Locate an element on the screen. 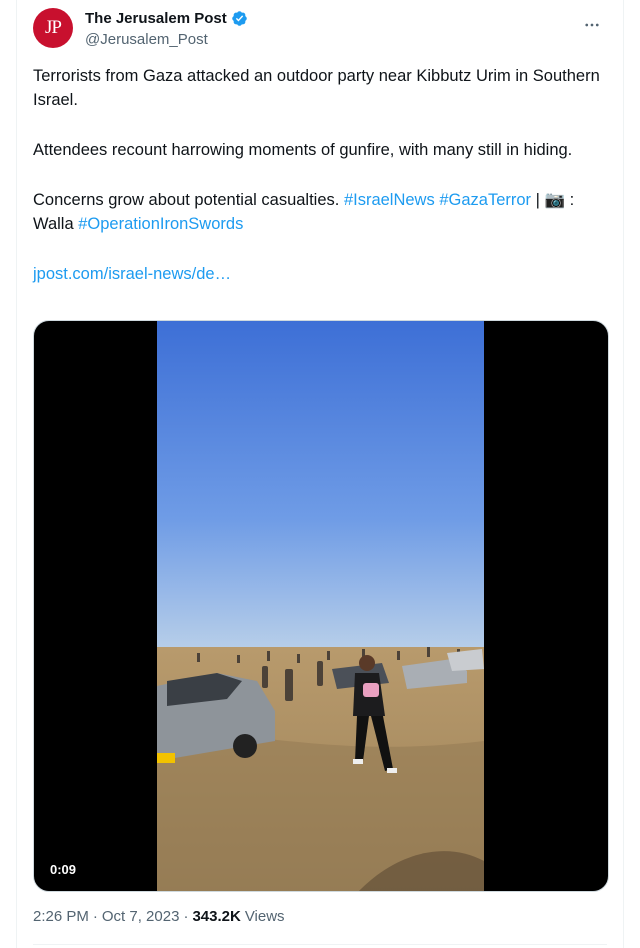 This screenshot has width=640, height=948. hashtag-israelnews: #IsraelNews is located at coordinates (389, 200).